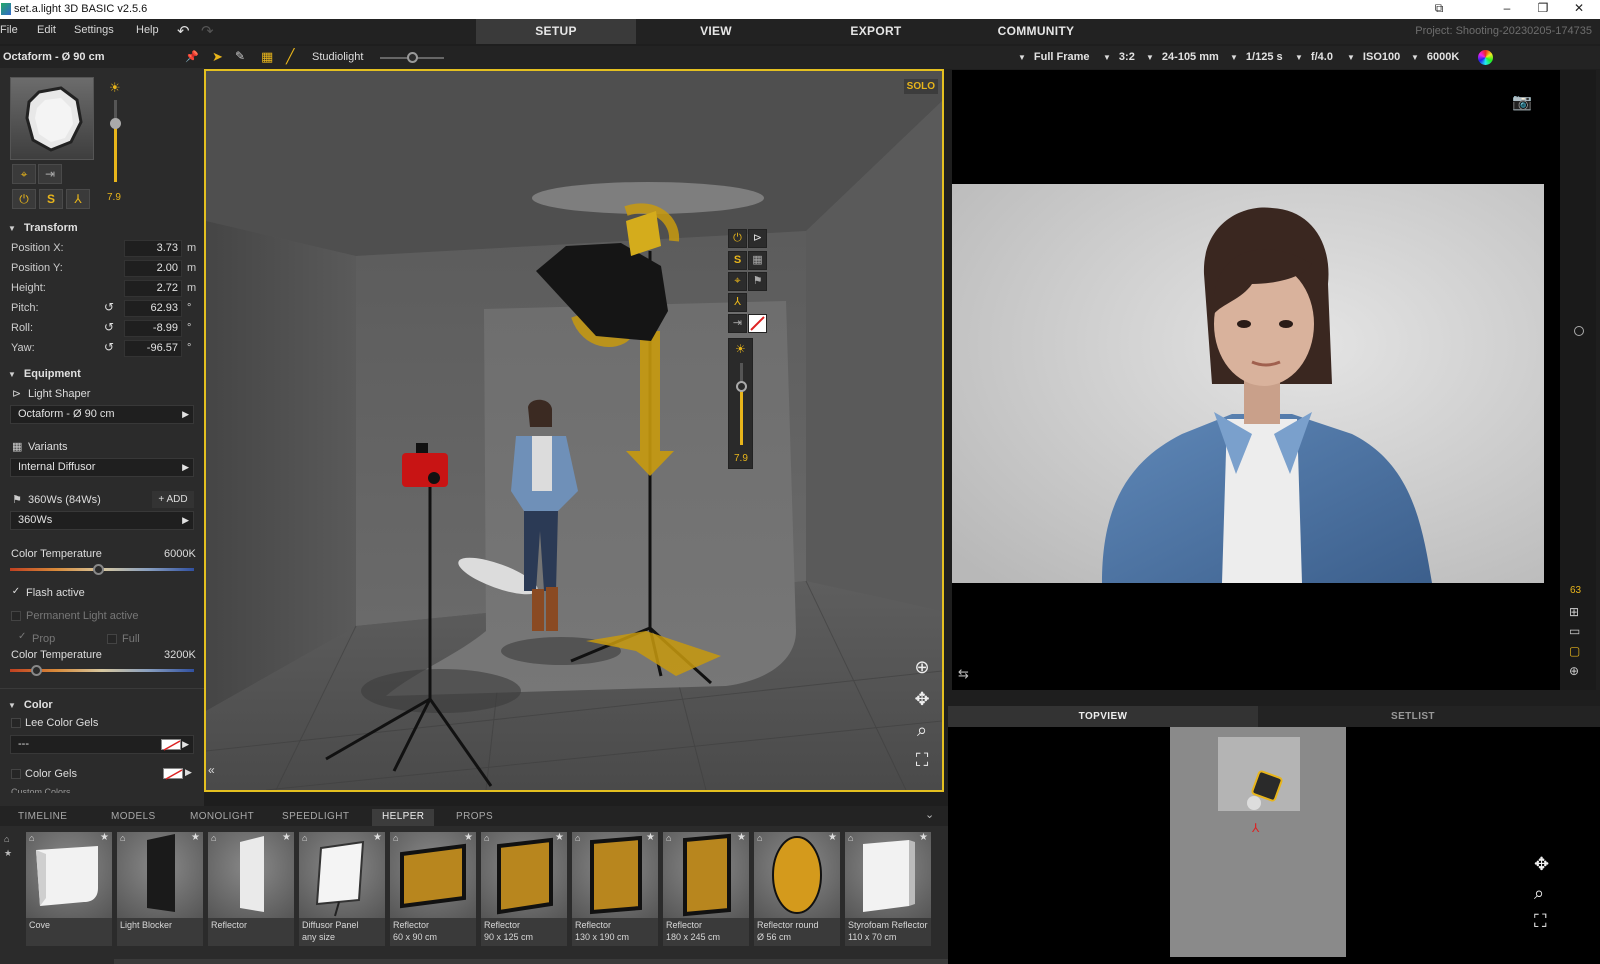 This screenshot has height=964, width=1600. Describe the element at coordinates (8, 853) in the screenshot. I see `favorites-filter-icon: ★` at that location.